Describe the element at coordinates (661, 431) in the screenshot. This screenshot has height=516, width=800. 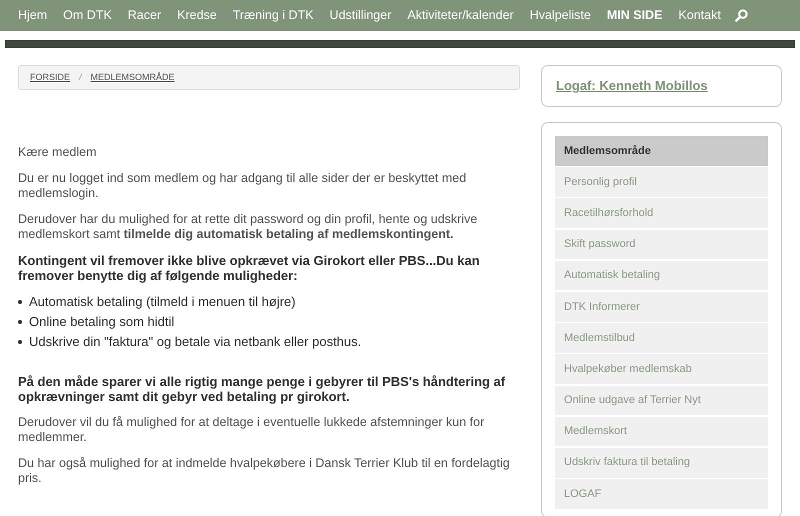
I see `menu-item: Medlemskort` at that location.